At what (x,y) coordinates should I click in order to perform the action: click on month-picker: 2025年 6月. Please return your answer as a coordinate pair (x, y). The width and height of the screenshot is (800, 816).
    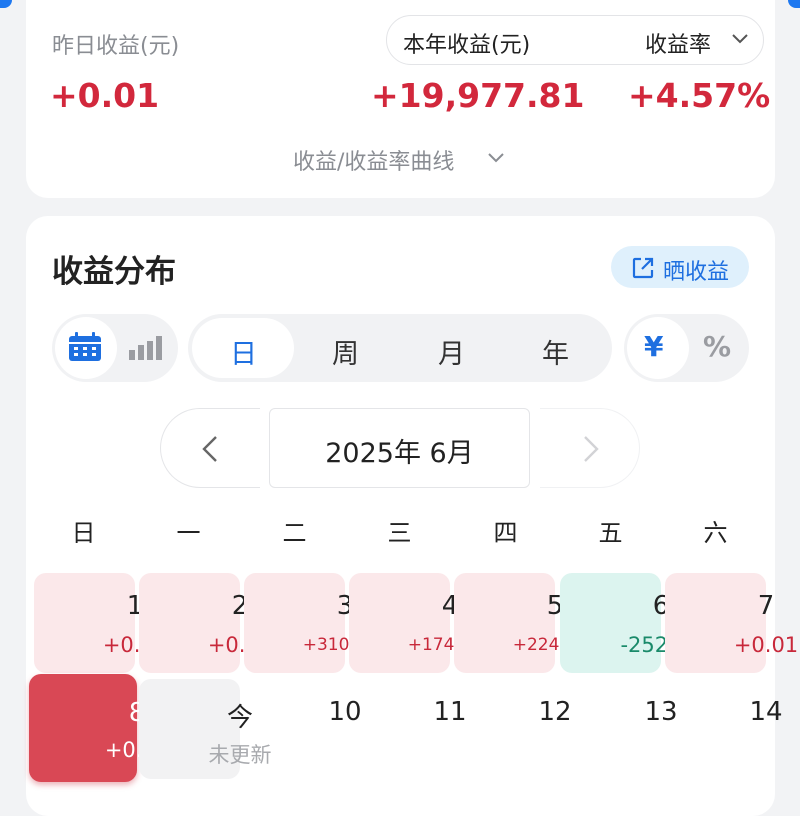
    Looking at the image, I should click on (399, 448).